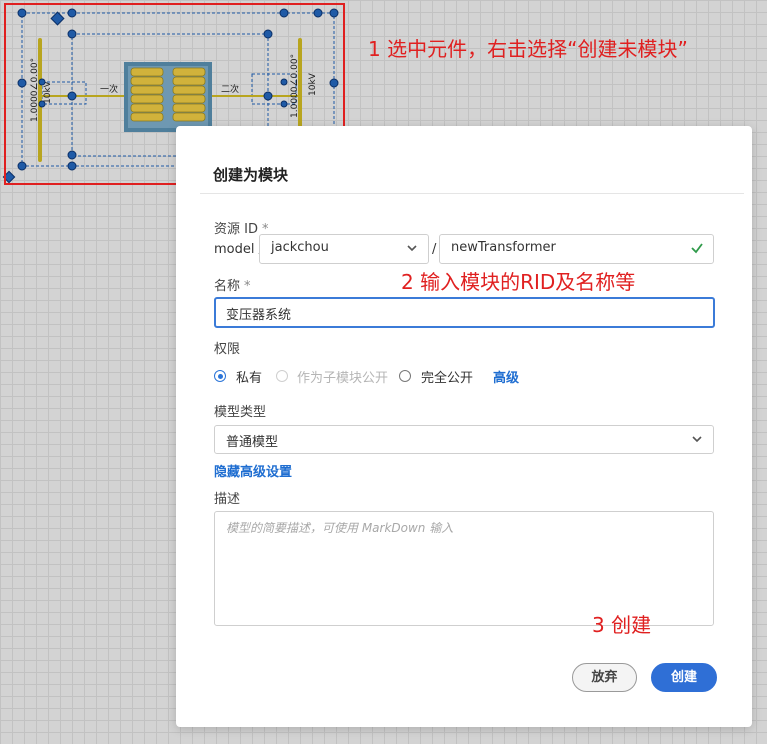 The width and height of the screenshot is (767, 744). I want to click on annotation-step1: 1 选中元件，右击选择“创建未模块”, so click(528, 49).